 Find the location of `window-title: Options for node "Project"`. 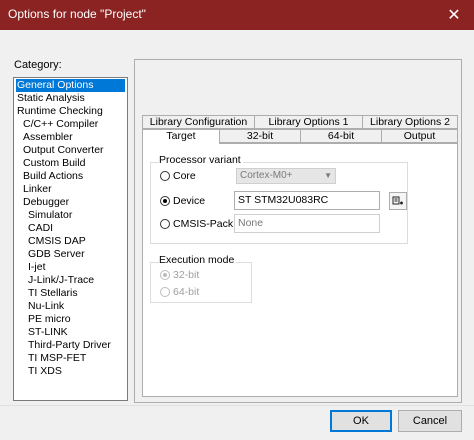

window-title: Options for node "Project" is located at coordinates (77, 14).